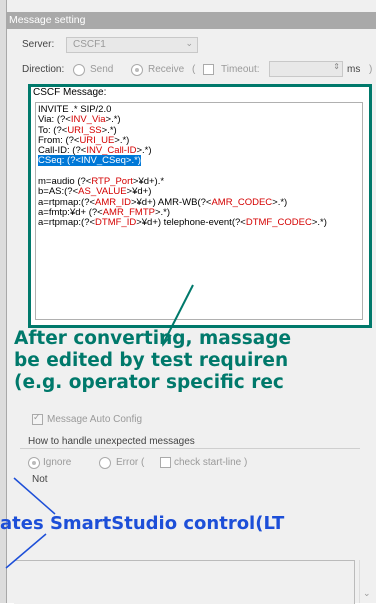 The image size is (376, 604). What do you see at coordinates (366, 581) in the screenshot?
I see `vertical-scrollbar: ⌄` at bounding box center [366, 581].